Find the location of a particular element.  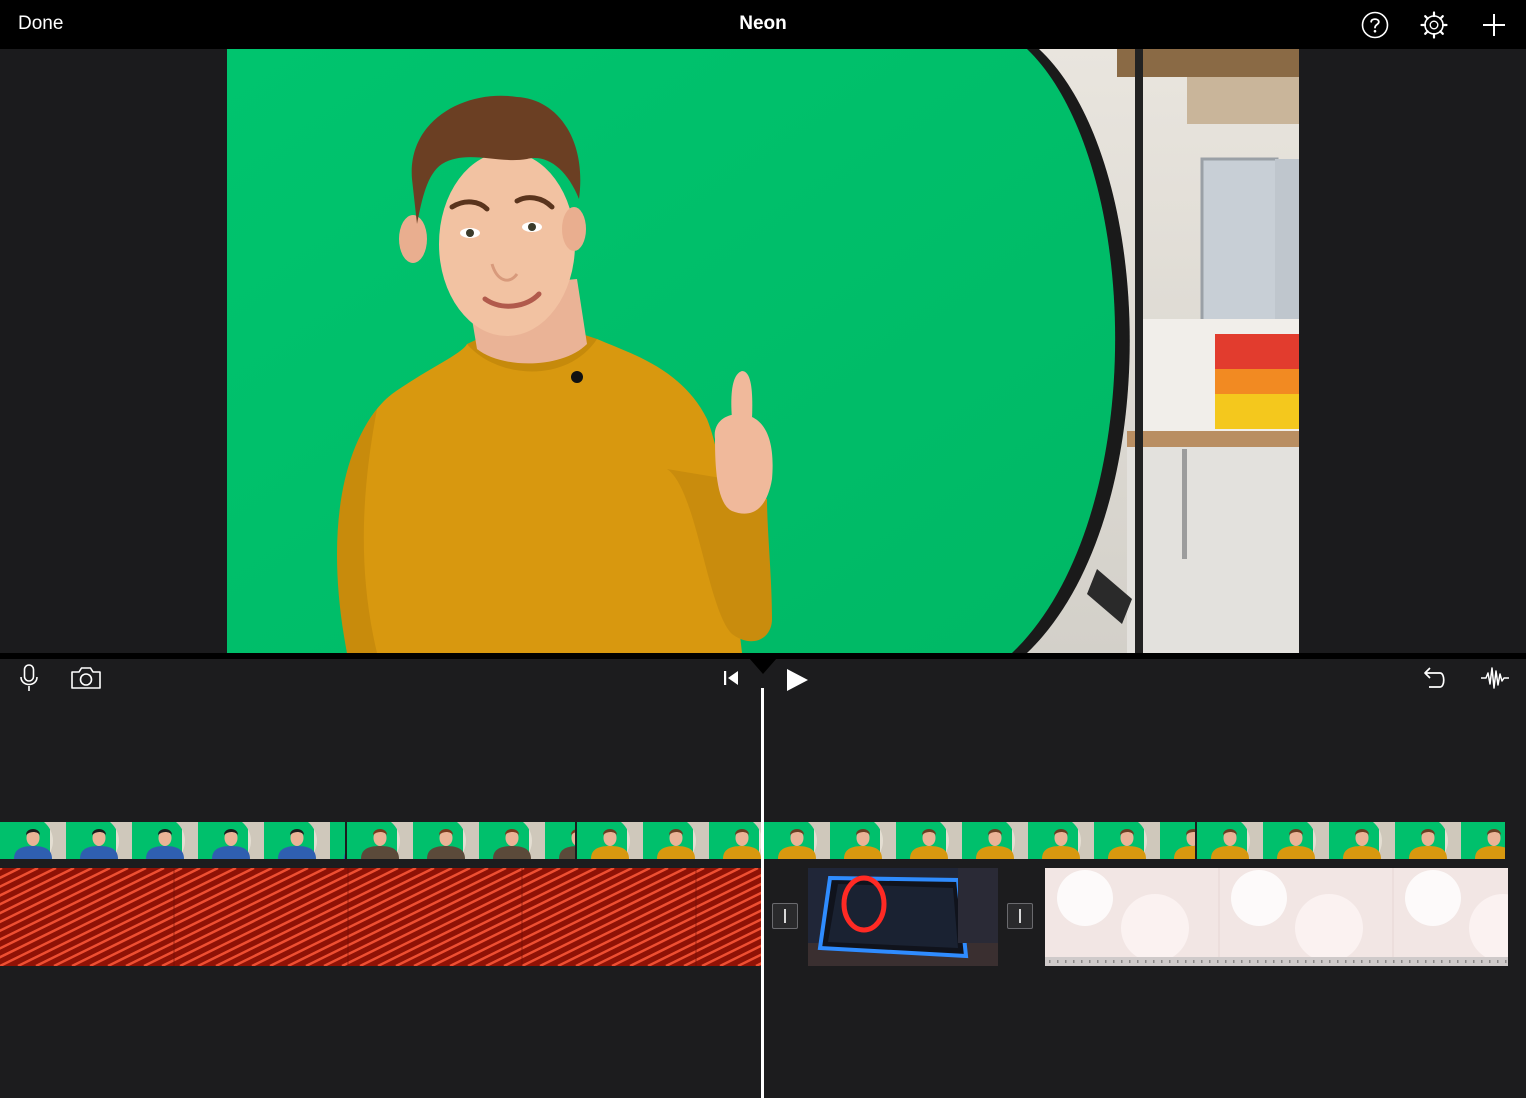

audio-waveform-icon is located at coordinates (1495, 678).